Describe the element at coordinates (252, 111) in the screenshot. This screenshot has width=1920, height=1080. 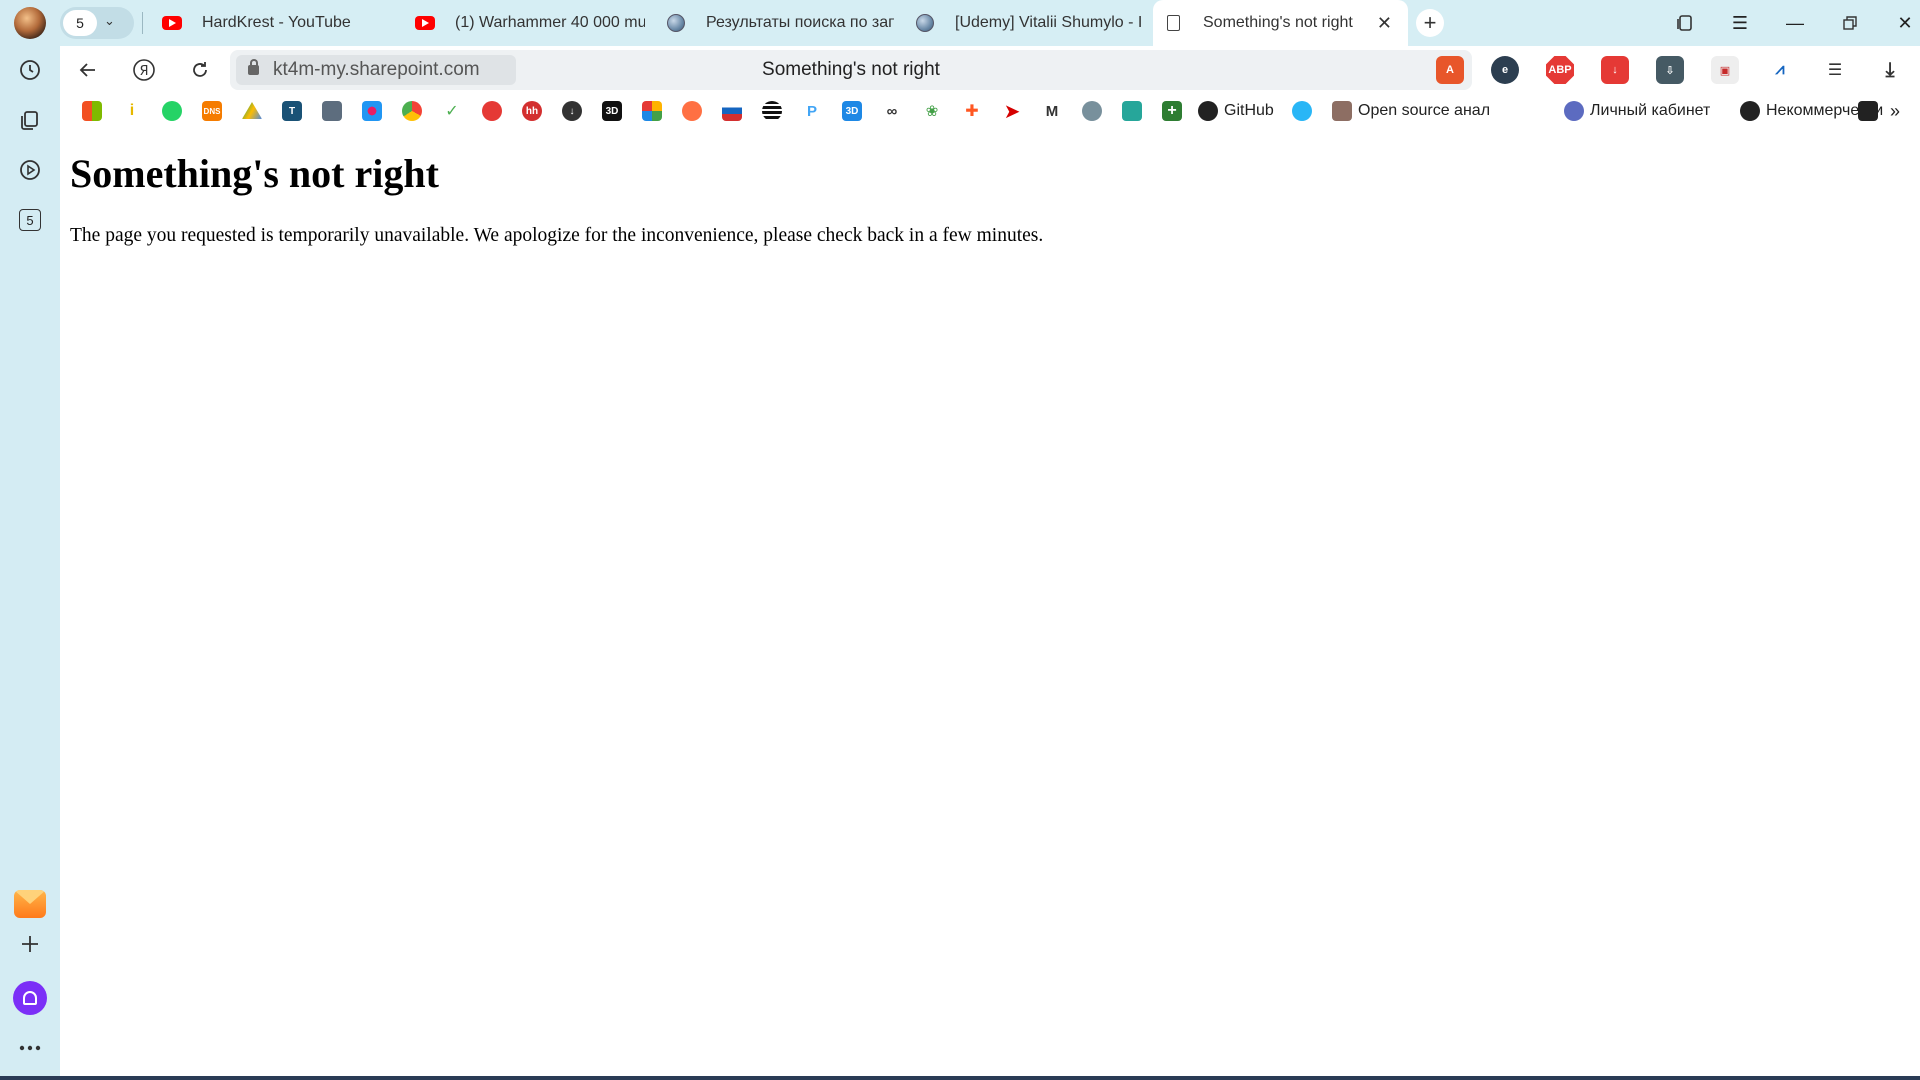
I see `google-drive-icon` at that location.